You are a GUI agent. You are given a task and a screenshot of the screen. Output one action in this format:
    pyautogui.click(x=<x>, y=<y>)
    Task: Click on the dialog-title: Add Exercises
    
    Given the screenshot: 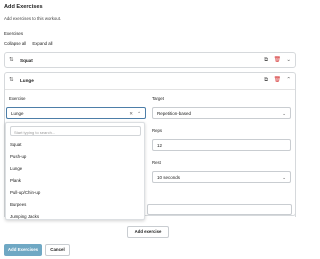 What is the action you would take?
    pyautogui.click(x=23, y=7)
    